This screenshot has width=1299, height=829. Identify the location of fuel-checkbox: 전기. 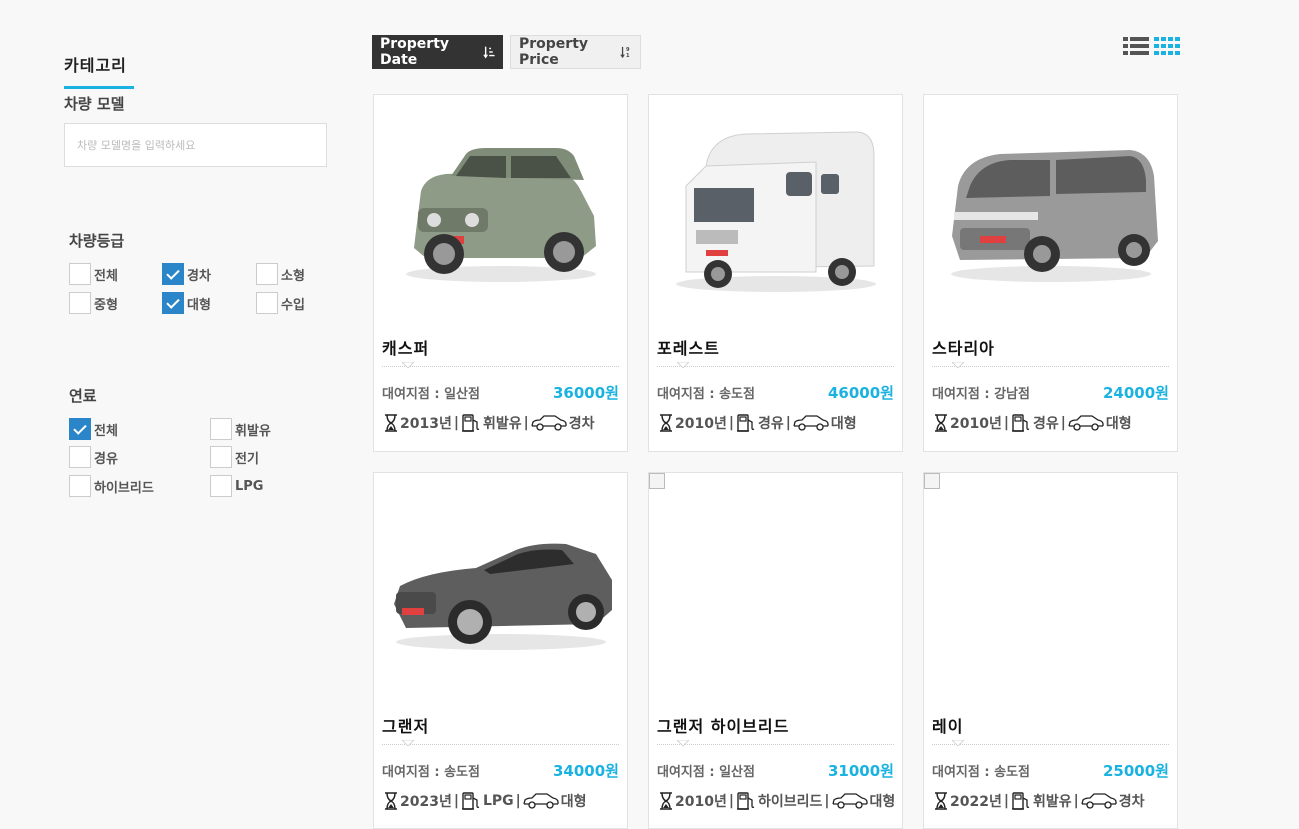
(234, 457).